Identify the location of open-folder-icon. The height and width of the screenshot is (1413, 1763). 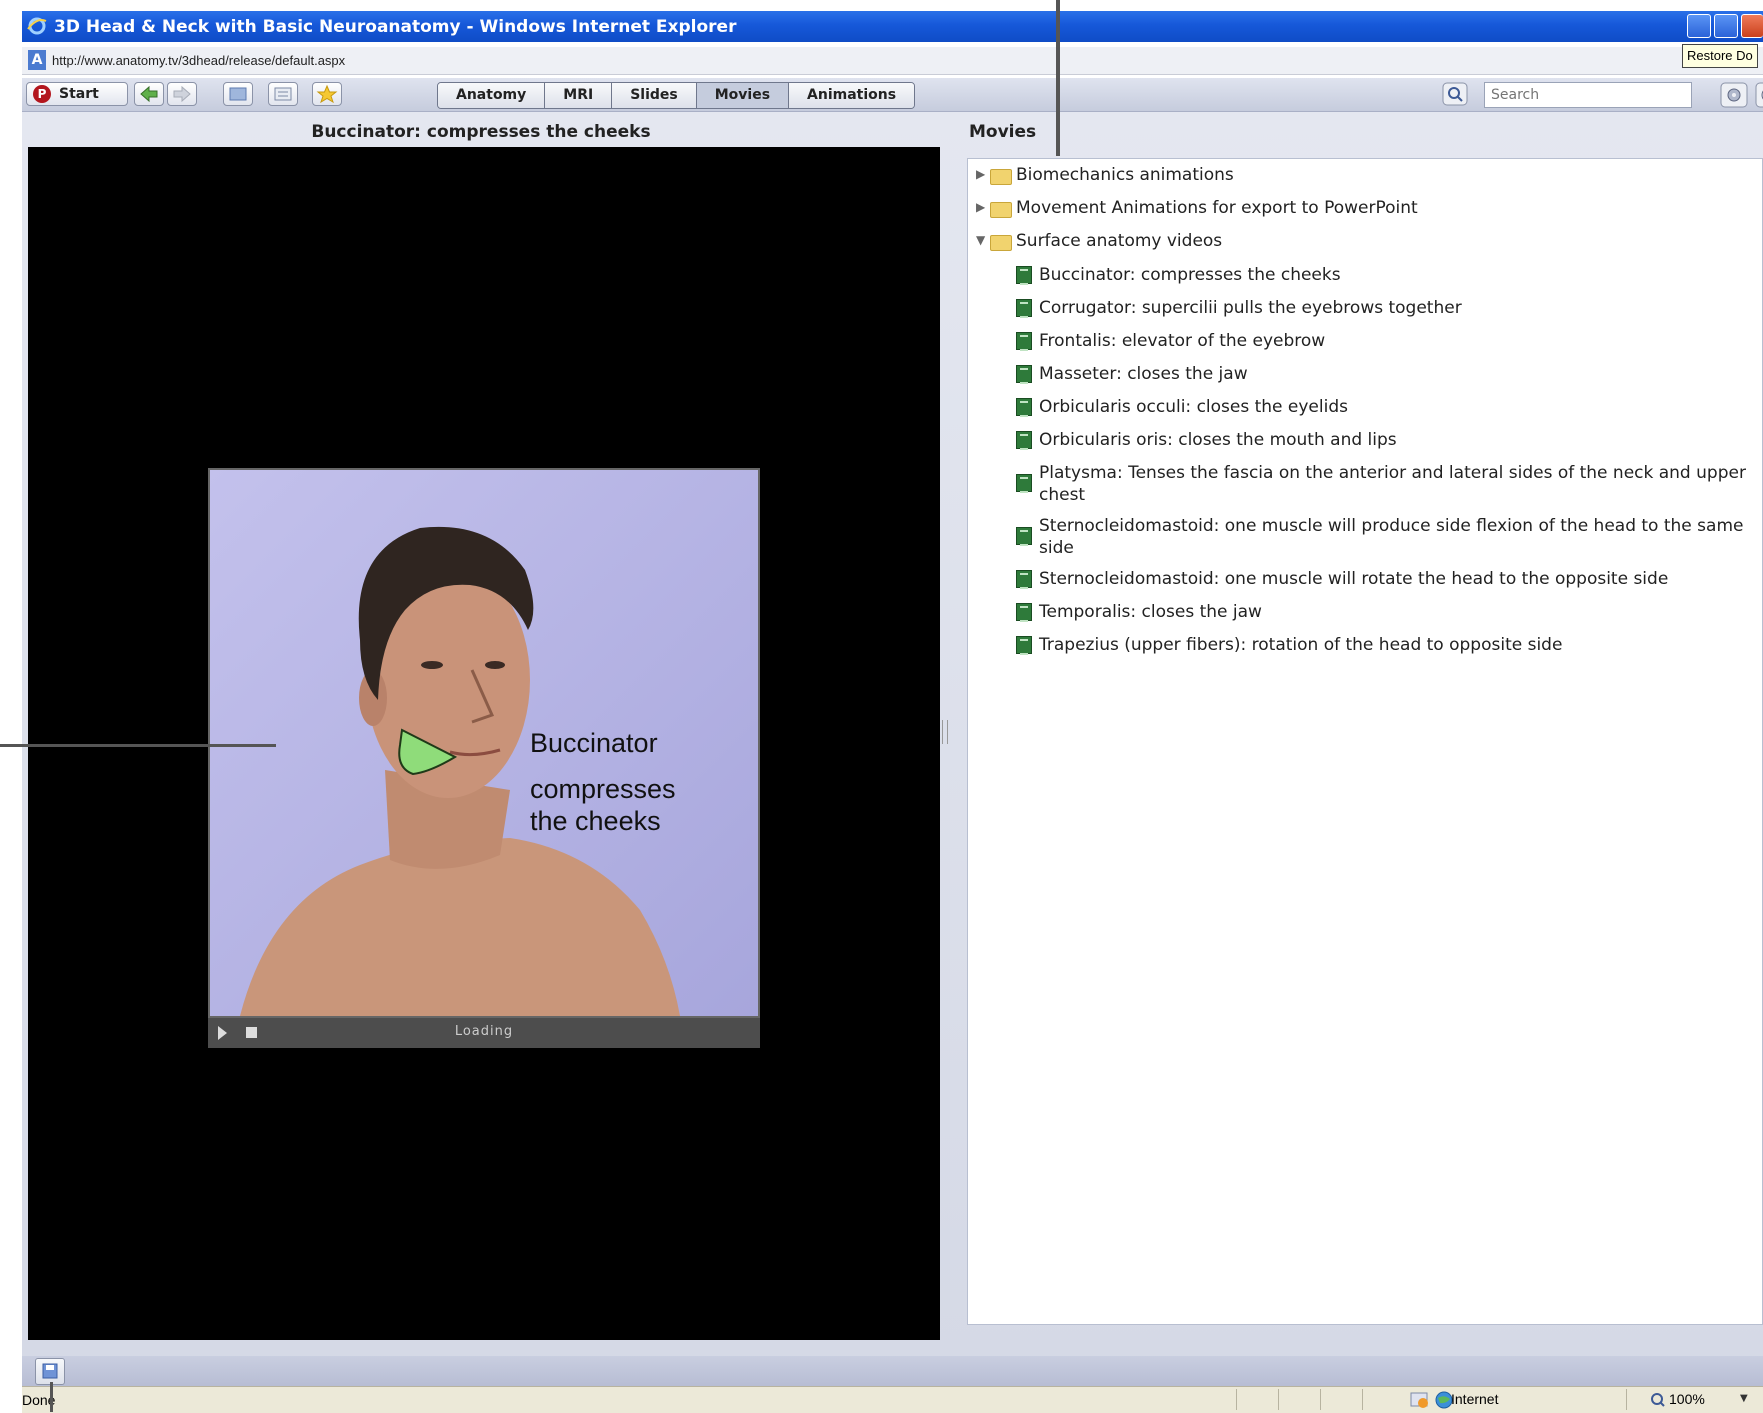
(1001, 243).